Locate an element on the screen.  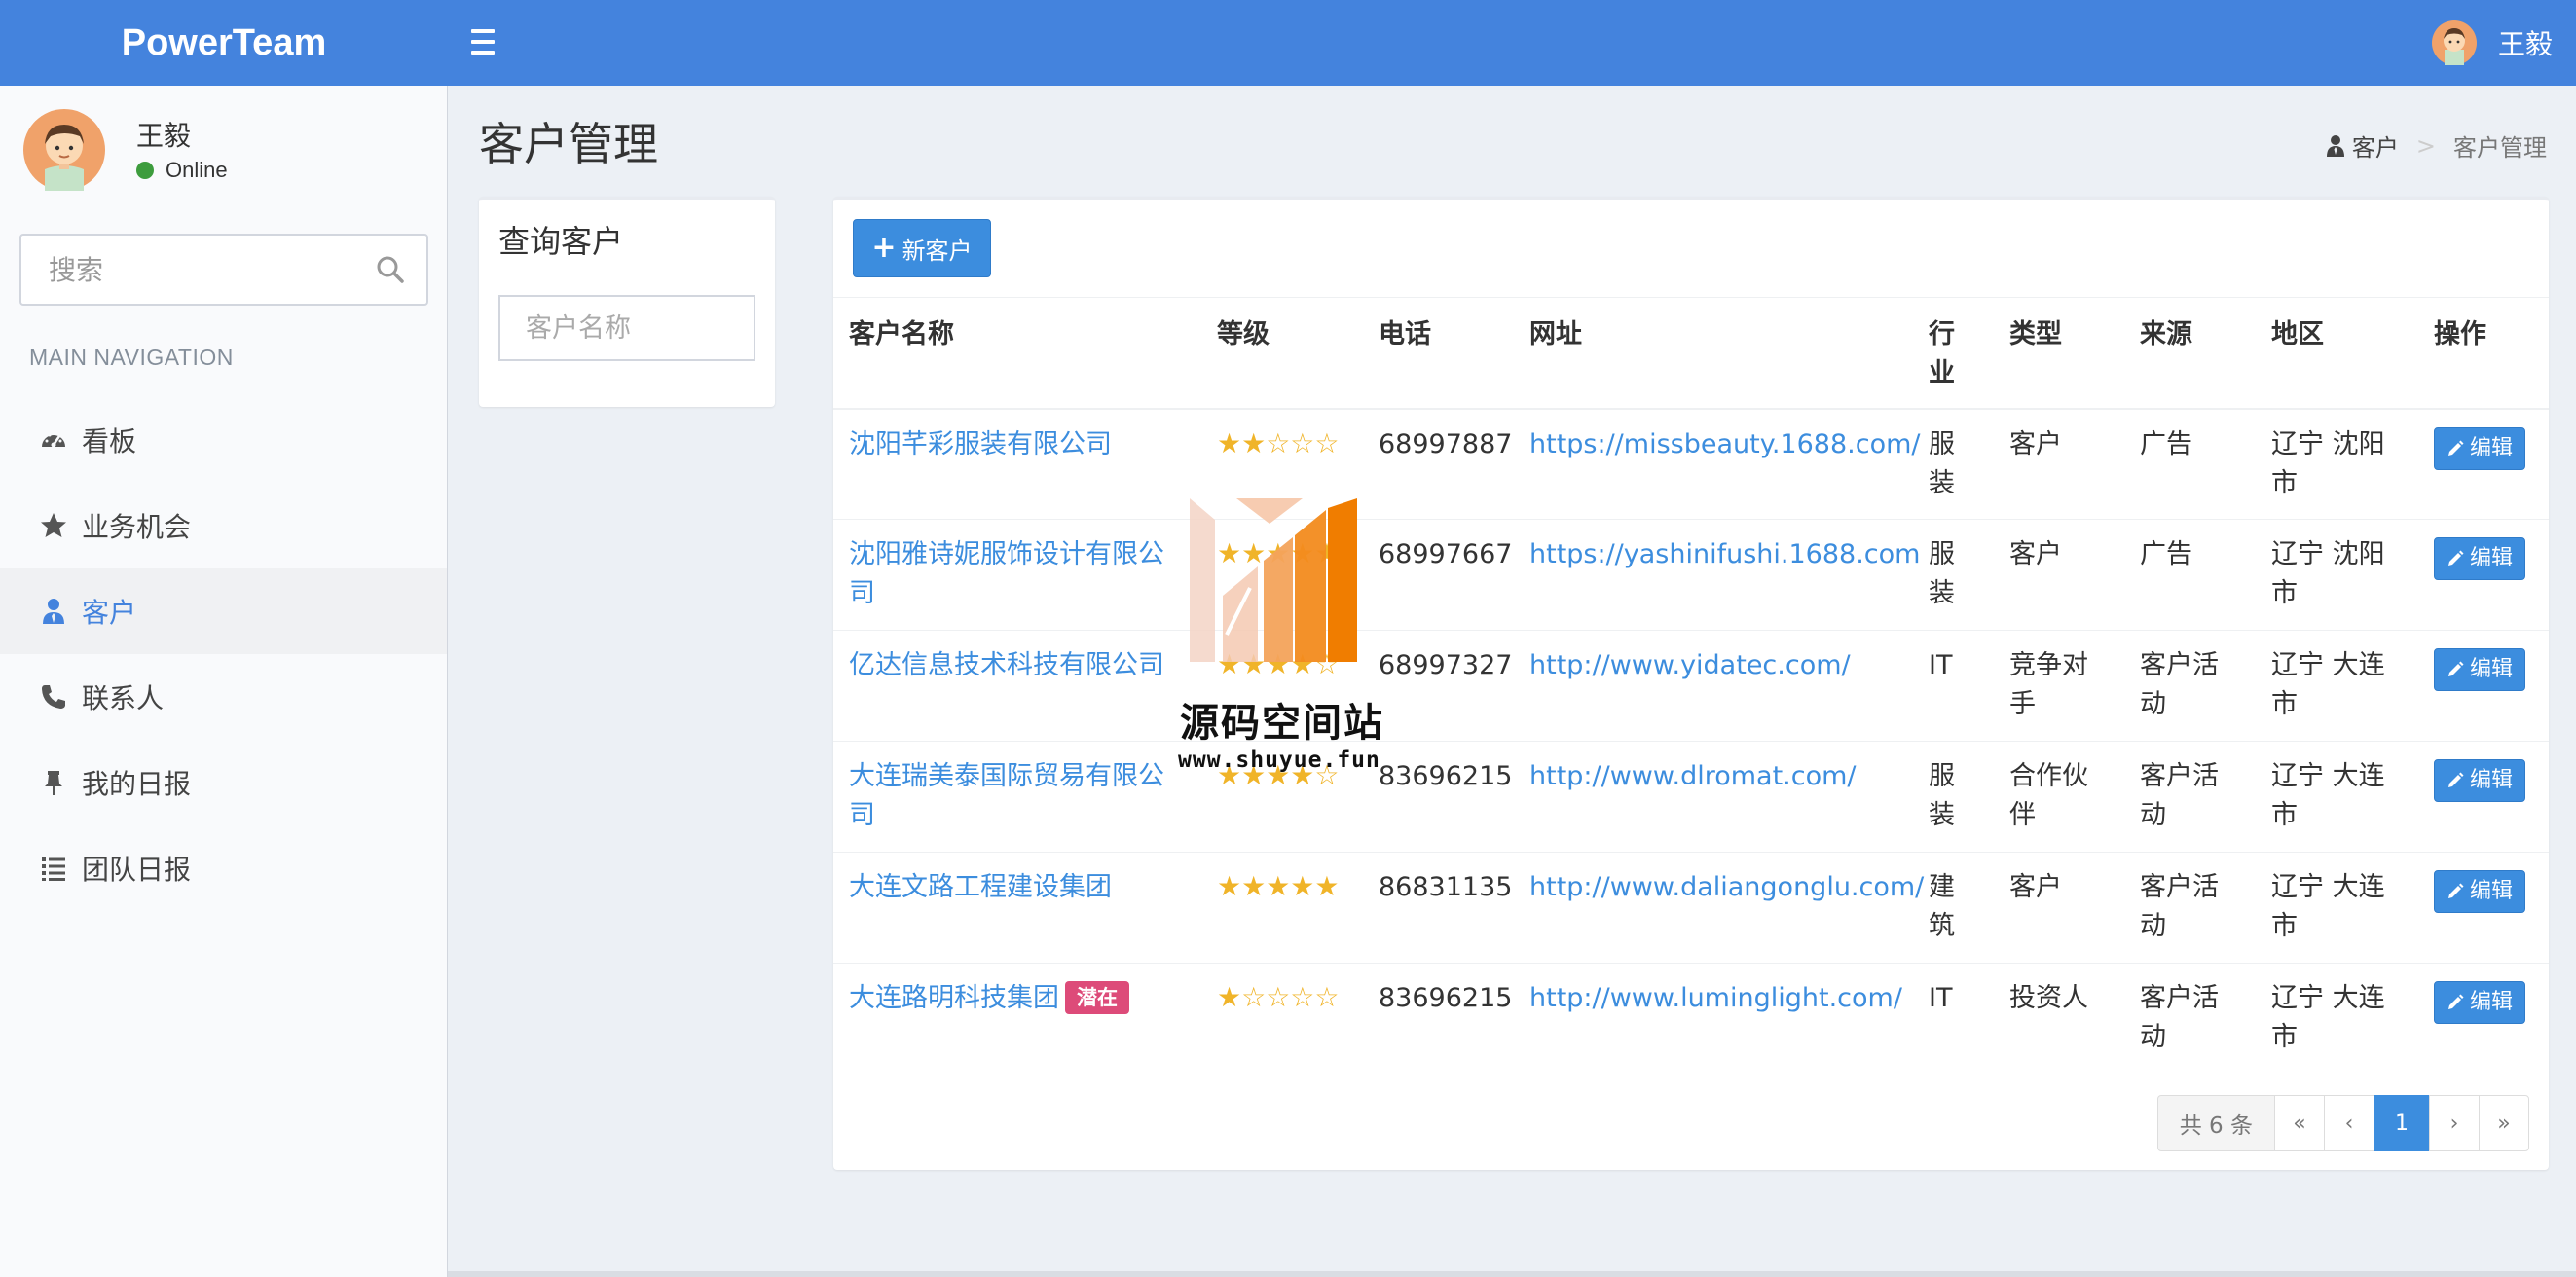
cell-region: 辽宁 沈阳市 is located at coordinates (2337, 575).